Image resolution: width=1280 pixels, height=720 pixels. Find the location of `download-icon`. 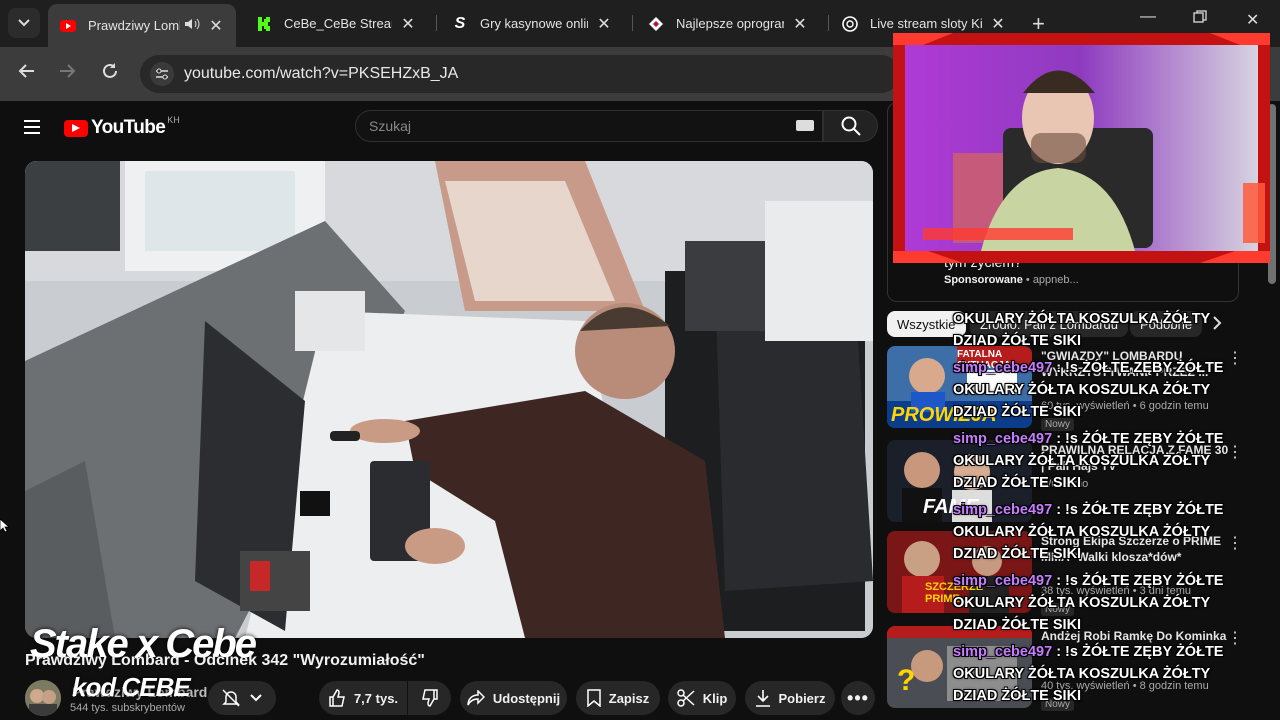

download-icon is located at coordinates (762, 698).